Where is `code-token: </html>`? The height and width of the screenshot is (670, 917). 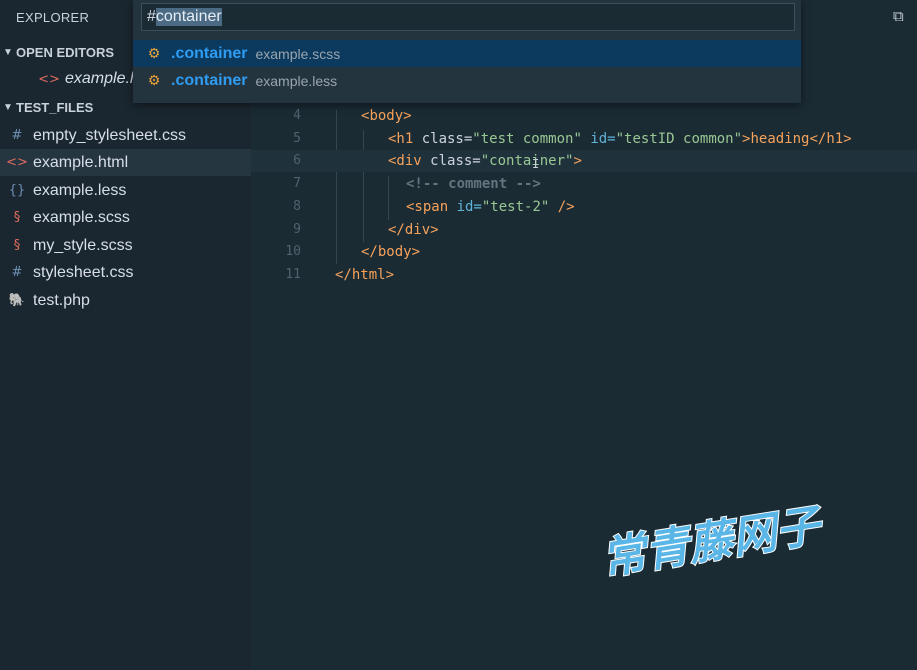 code-token: </html> is located at coordinates (365, 274).